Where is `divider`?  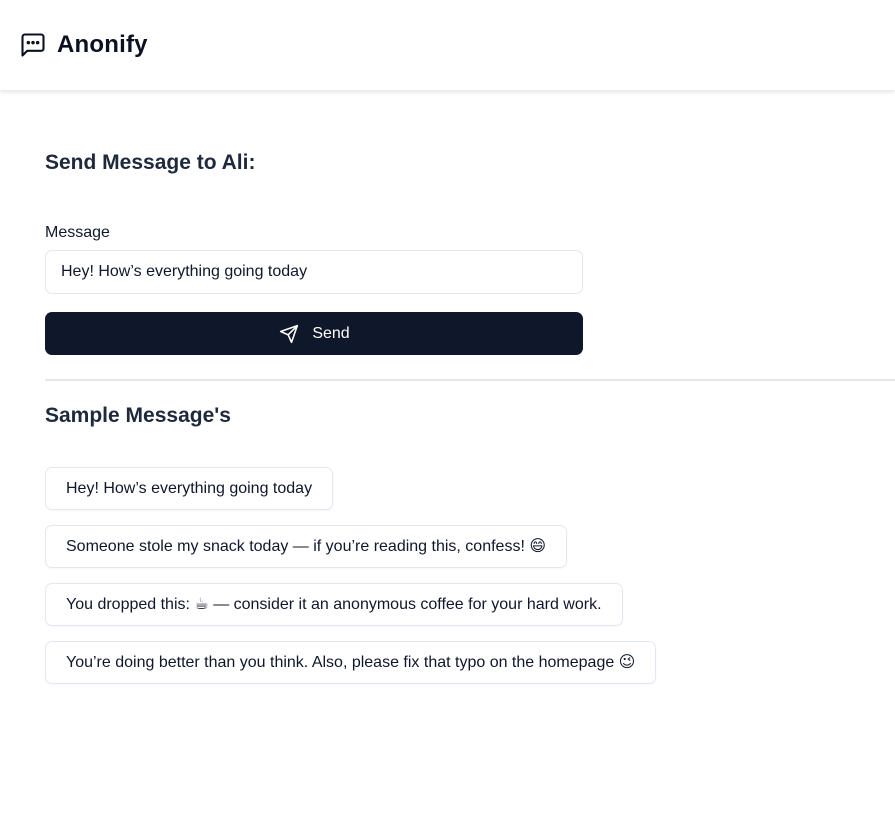
divider is located at coordinates (470, 380).